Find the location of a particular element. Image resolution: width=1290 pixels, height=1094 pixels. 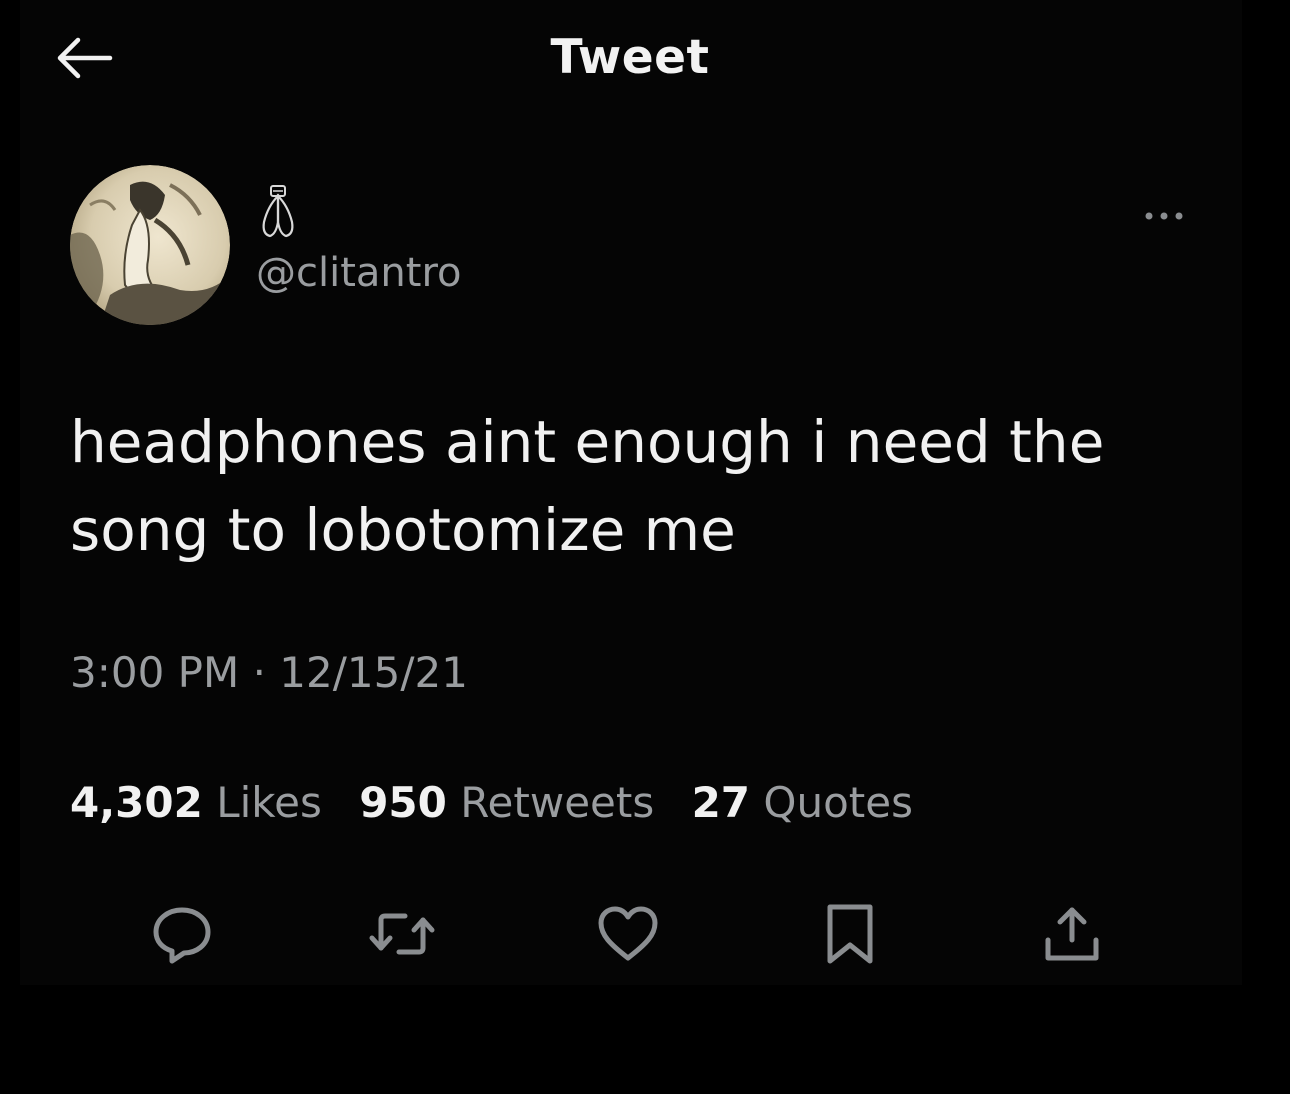

engagement-stats: 4,302 Likes 950 Retweets 27 Quotes is located at coordinates (503, 802).